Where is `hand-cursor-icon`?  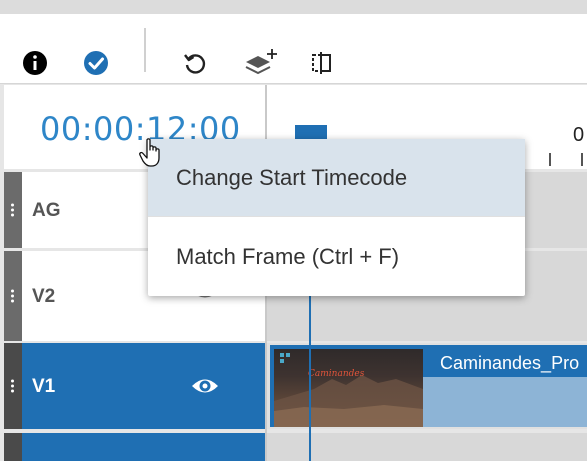 hand-cursor-icon is located at coordinates (152, 153).